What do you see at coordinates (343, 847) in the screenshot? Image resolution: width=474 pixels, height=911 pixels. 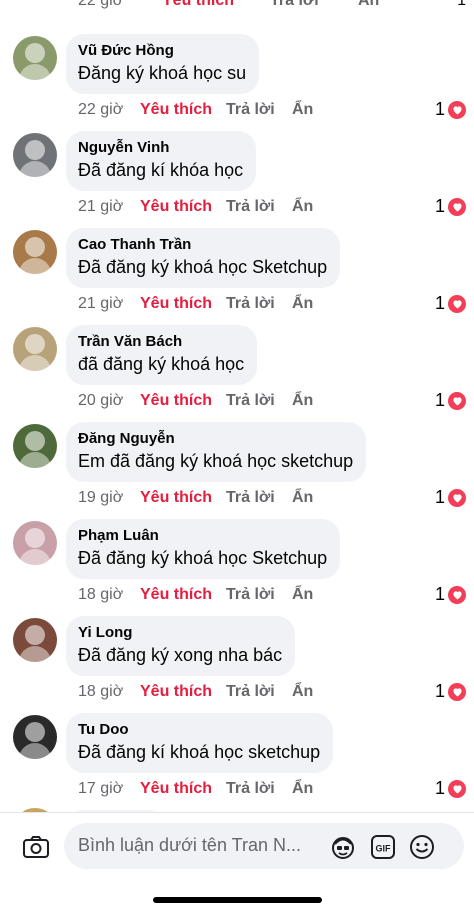 I see `avatar-sticker-icon` at bounding box center [343, 847].